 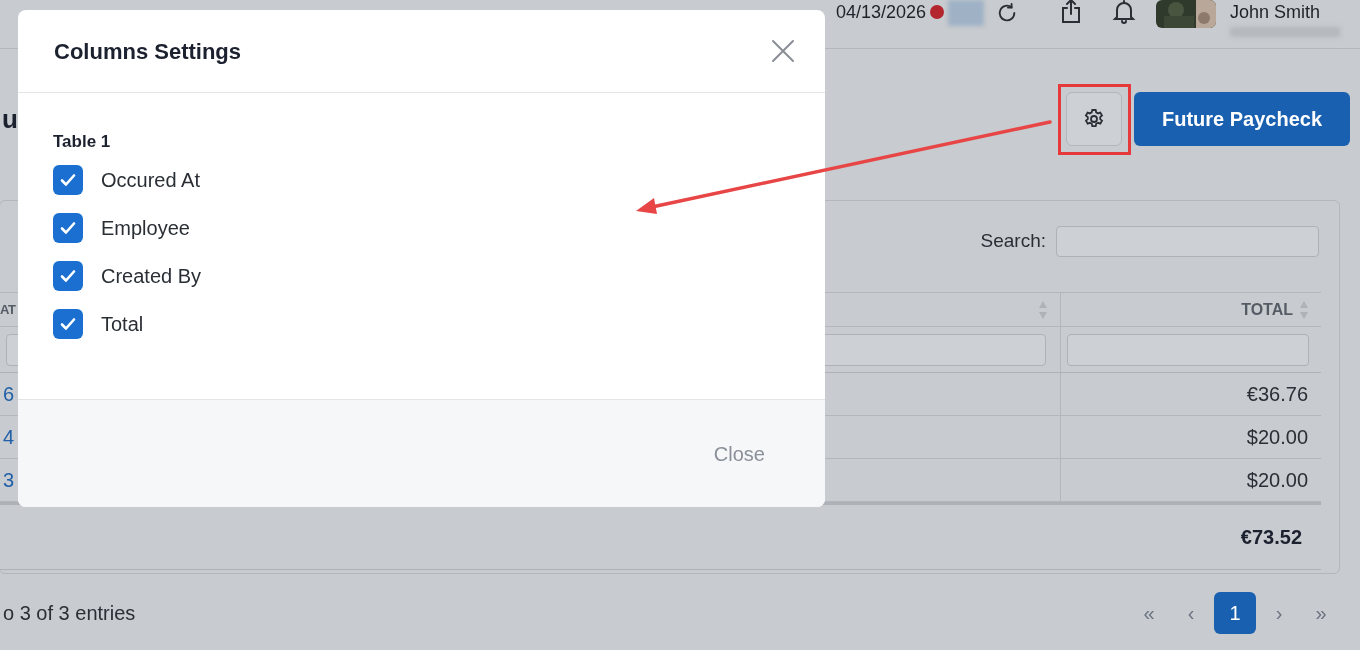 What do you see at coordinates (1124, 12) in the screenshot?
I see `bell-icon` at bounding box center [1124, 12].